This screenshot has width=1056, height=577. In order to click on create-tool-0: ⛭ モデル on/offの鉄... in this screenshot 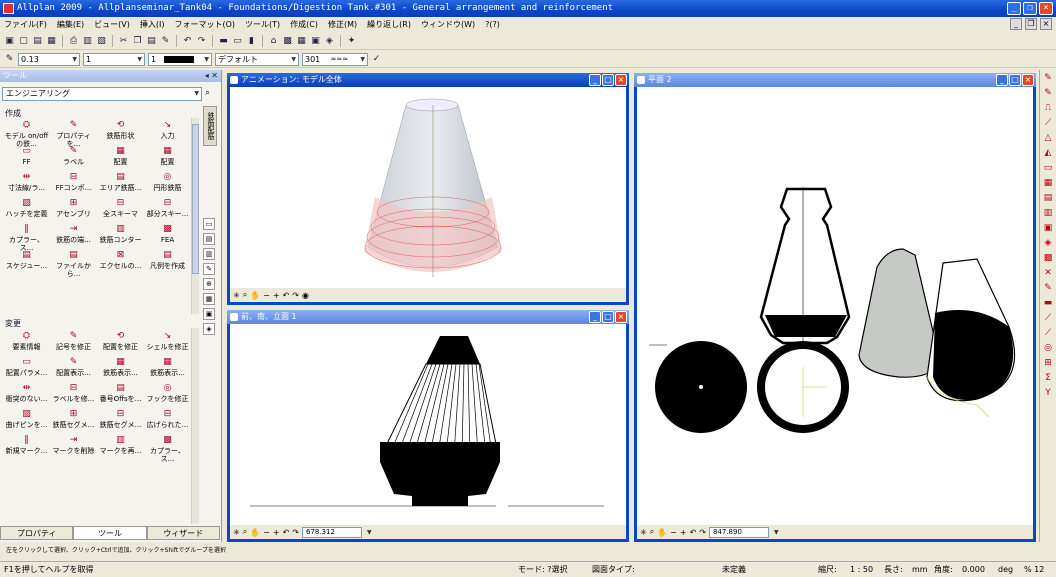, I will do `click(26, 133)`.